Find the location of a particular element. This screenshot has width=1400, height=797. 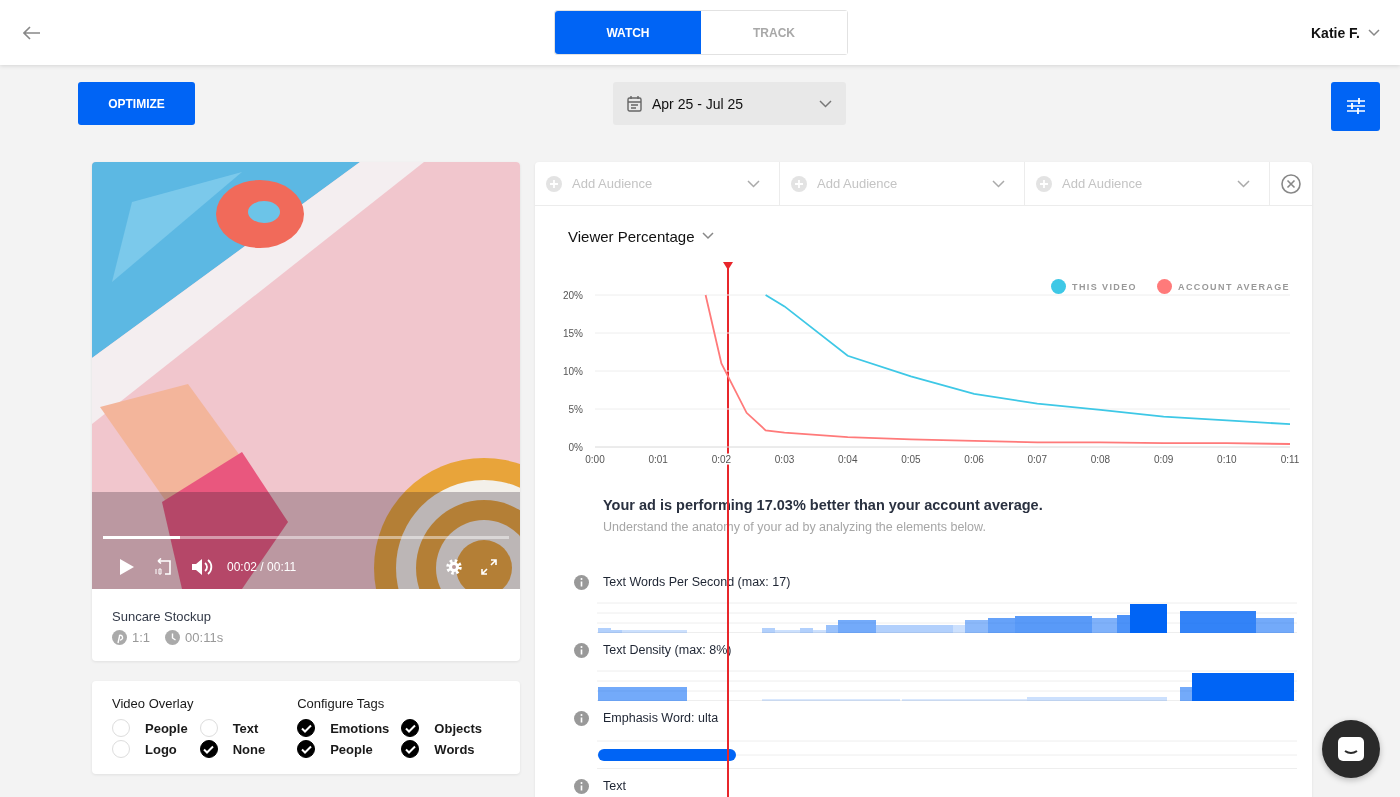

date-range-picker: Apr 25 - Jul 25 is located at coordinates (729, 103).